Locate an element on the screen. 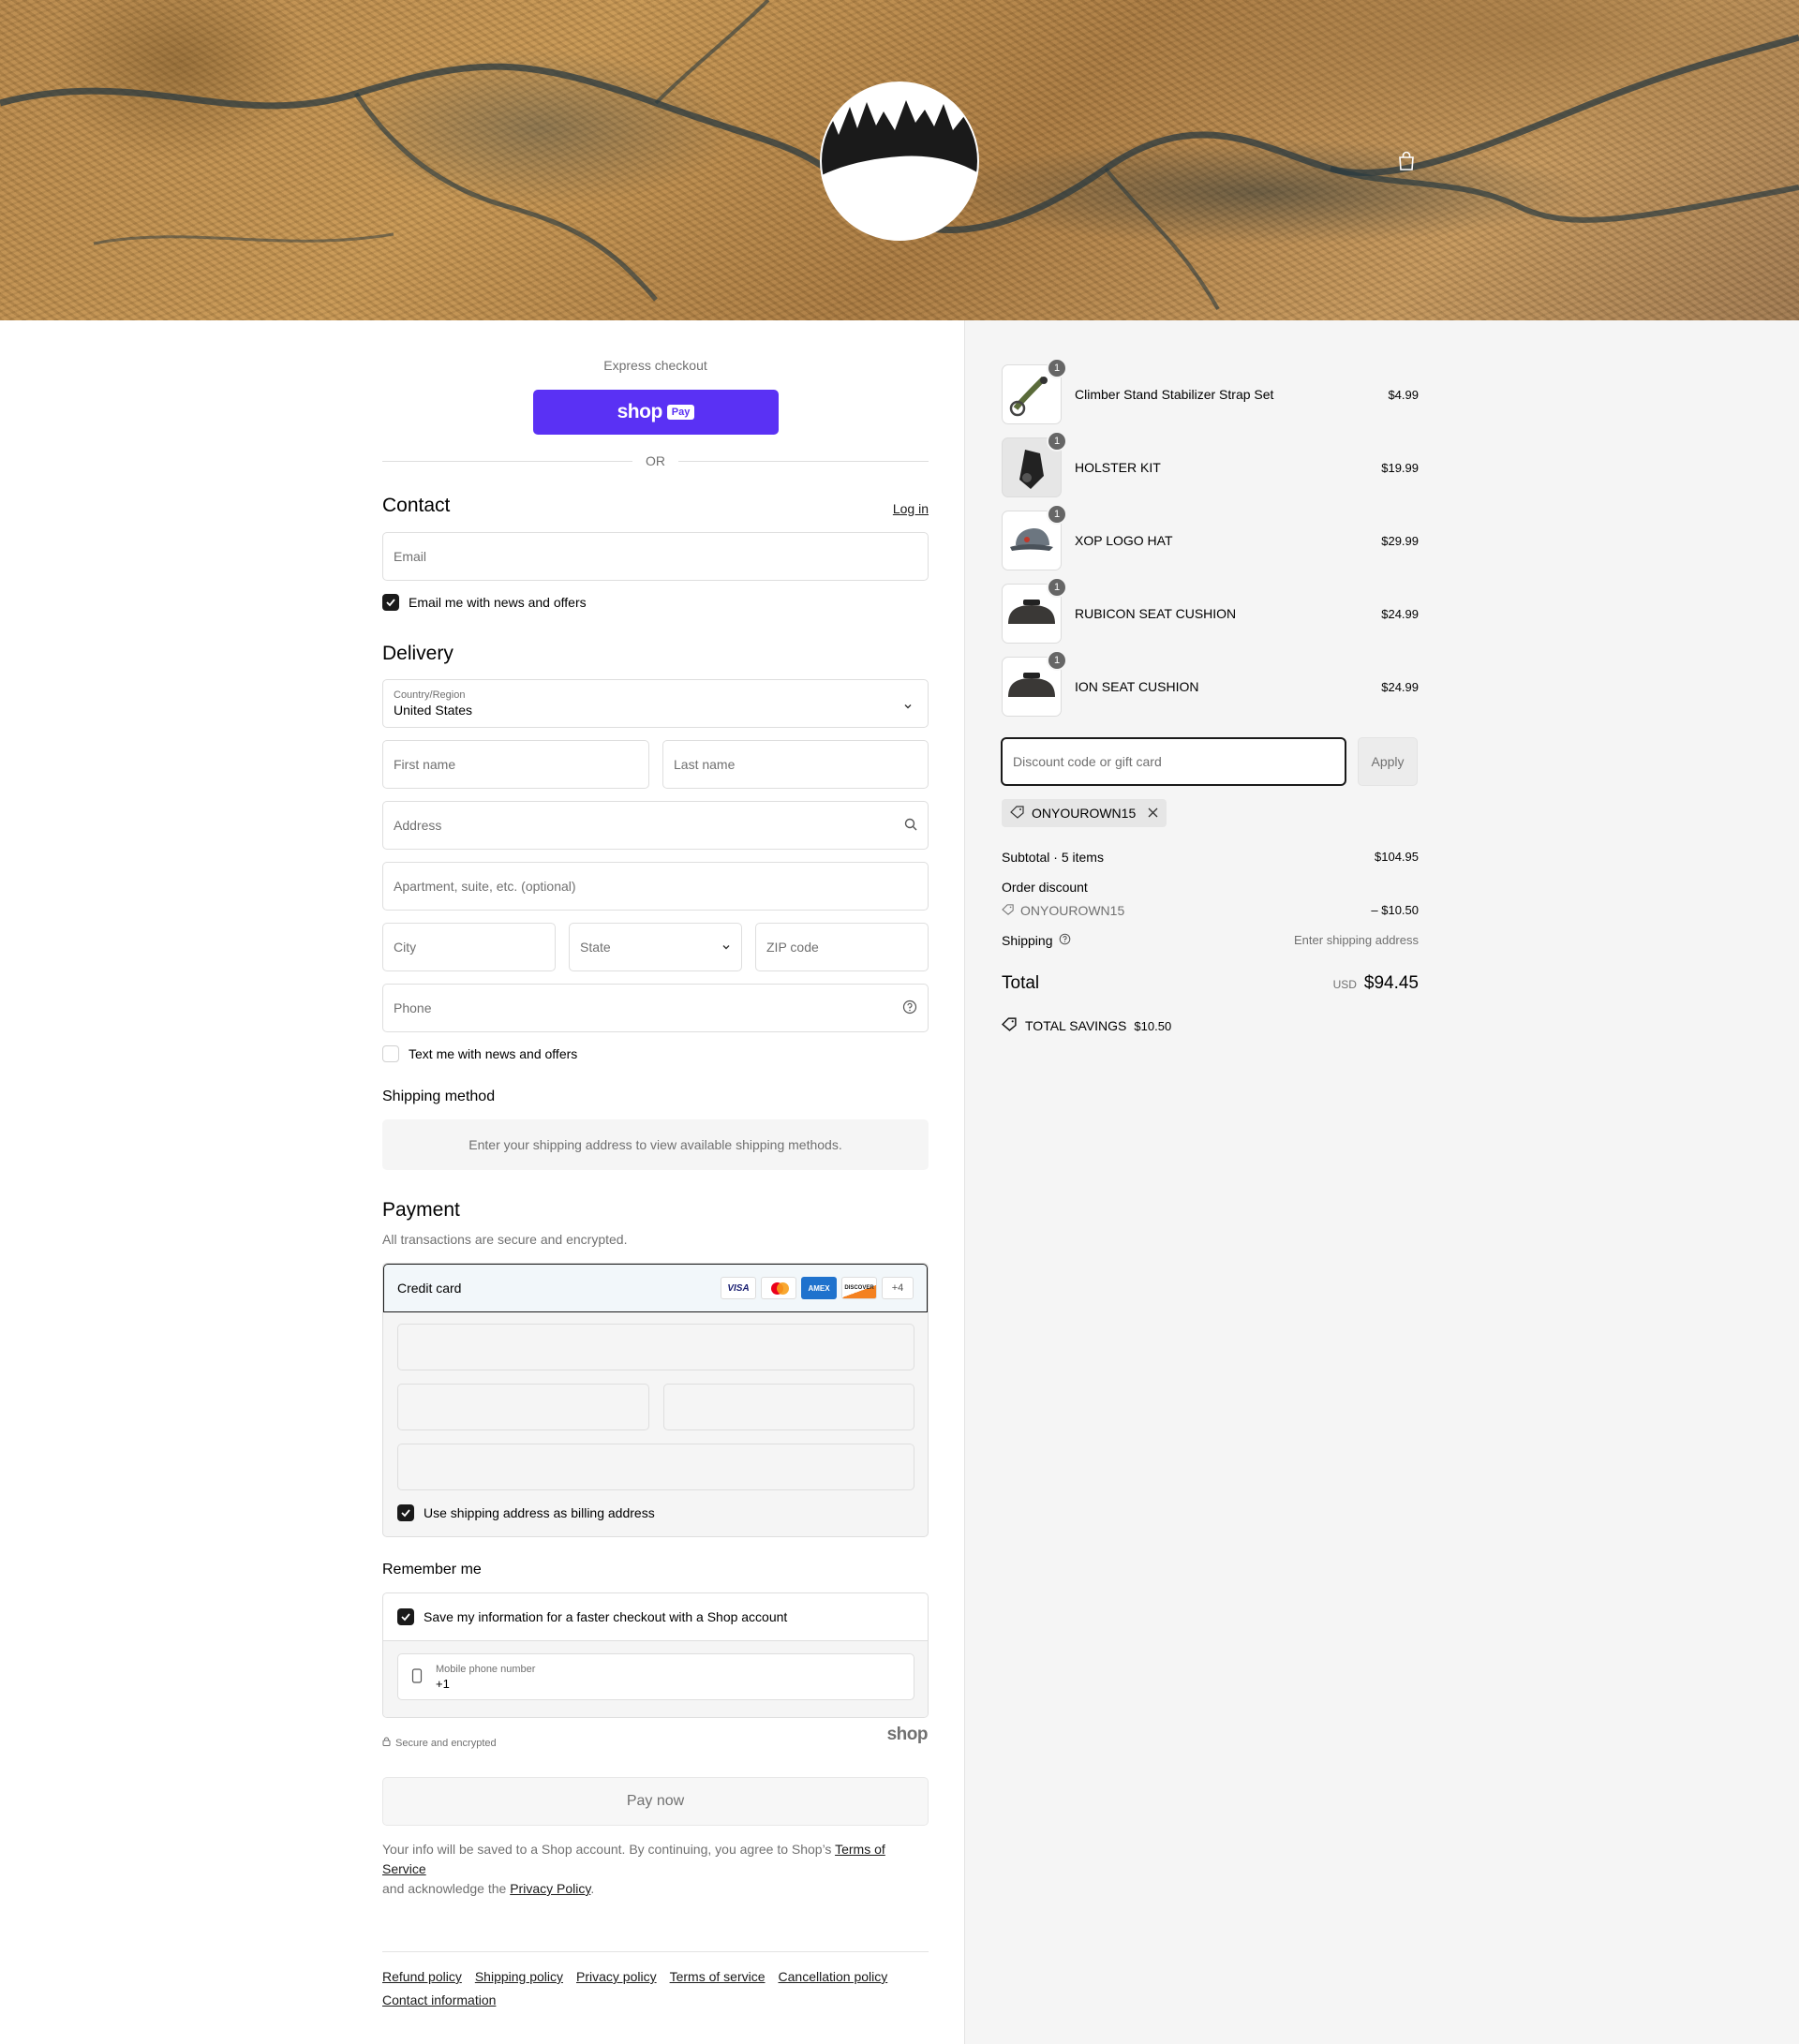  payment-heading: Payment is located at coordinates (421, 1210).